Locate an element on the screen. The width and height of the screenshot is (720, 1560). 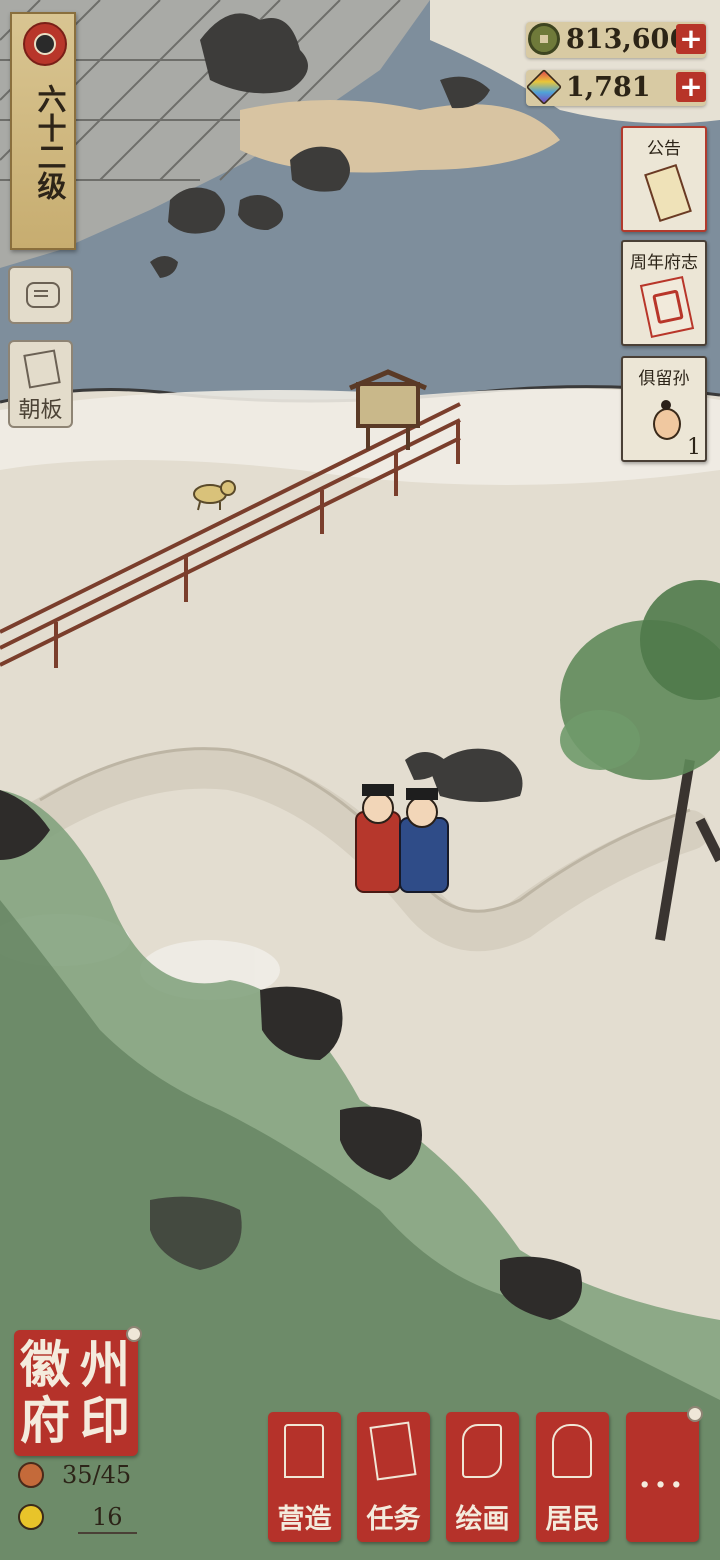
task-label: 任务 is located at coordinates (393, 1519).